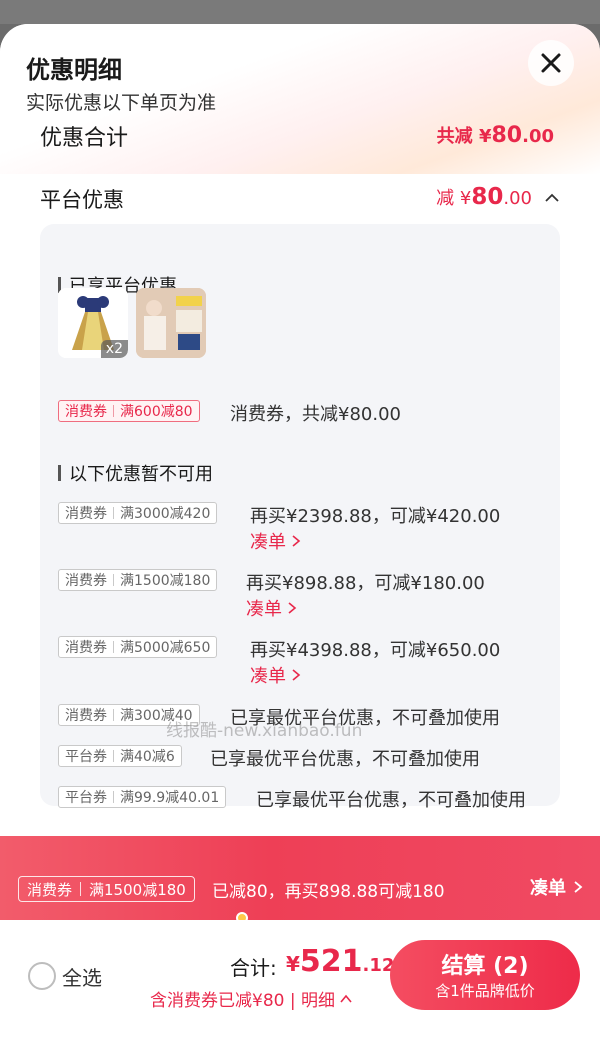 The image size is (600, 1064). I want to click on close-button, so click(551, 63).